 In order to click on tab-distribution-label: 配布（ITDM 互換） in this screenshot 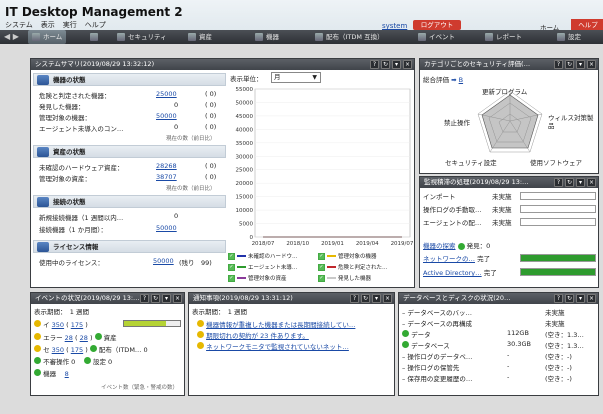, I will do `click(355, 37)`.